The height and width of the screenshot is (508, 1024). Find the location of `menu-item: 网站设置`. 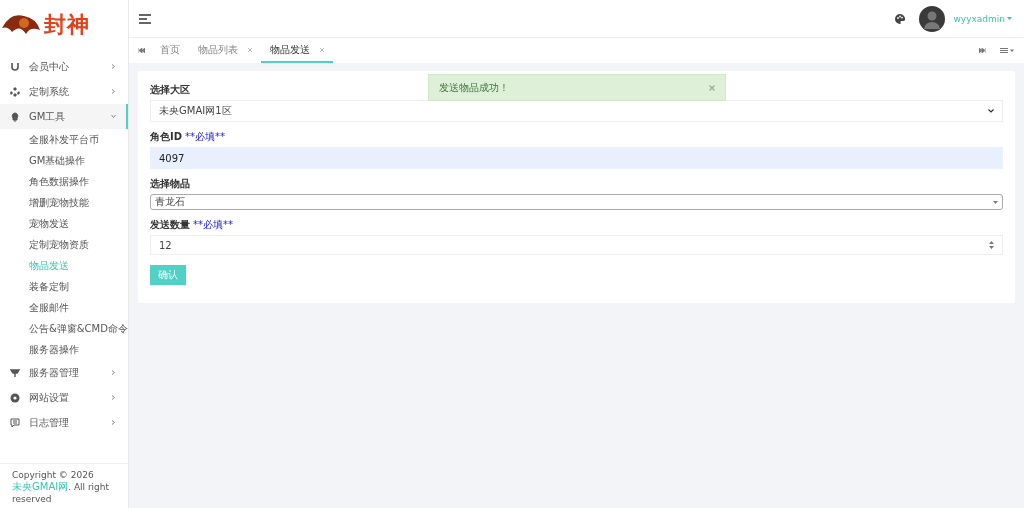

menu-item: 网站设置 is located at coordinates (64, 397).